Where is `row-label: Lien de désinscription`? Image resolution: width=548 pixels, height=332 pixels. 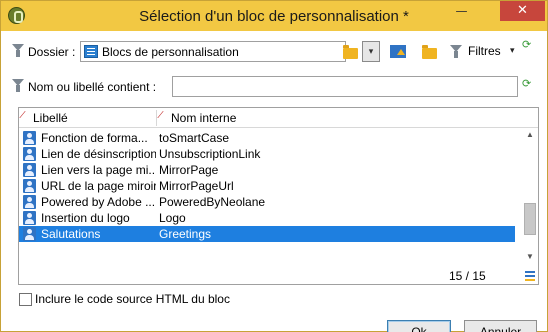 row-label: Lien de désinscription is located at coordinates (98, 154).